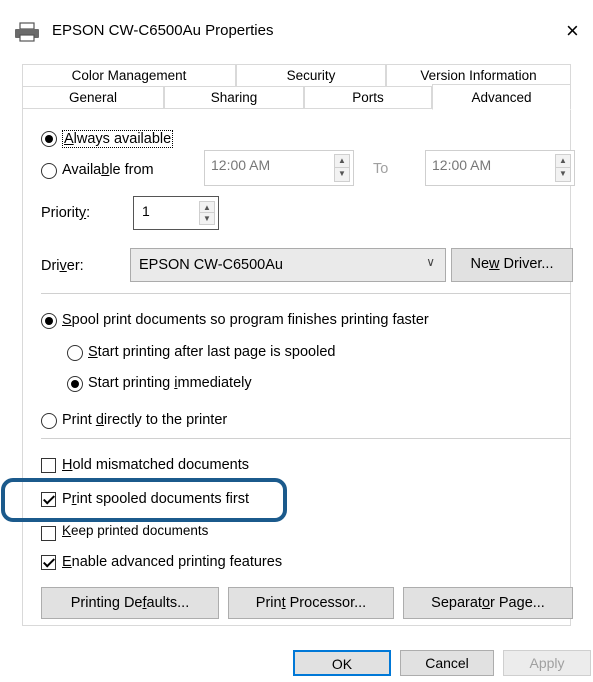 The height and width of the screenshot is (682, 593). Describe the element at coordinates (572, 31) in the screenshot. I see `close-icon: ×` at that location.